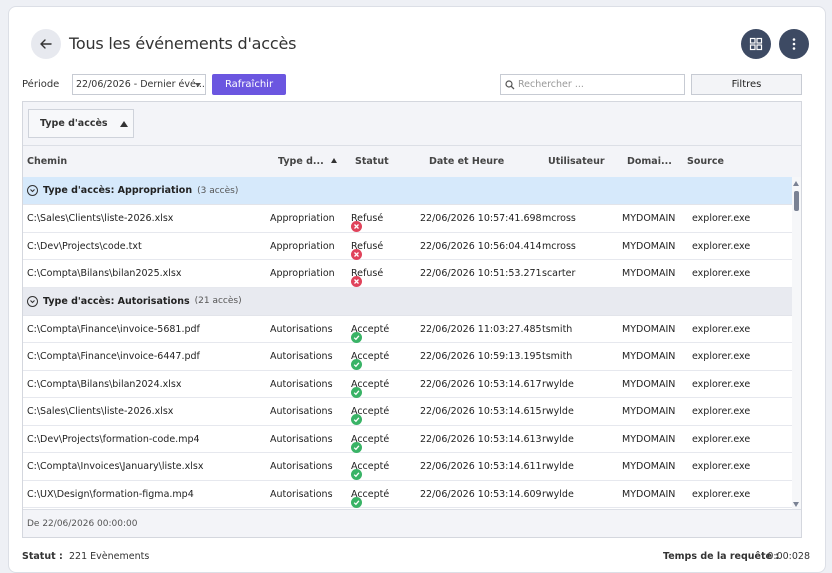  What do you see at coordinates (408, 191) in the screenshot?
I see `group-row: Type d'accès: Appropriation (3 accès)` at bounding box center [408, 191].